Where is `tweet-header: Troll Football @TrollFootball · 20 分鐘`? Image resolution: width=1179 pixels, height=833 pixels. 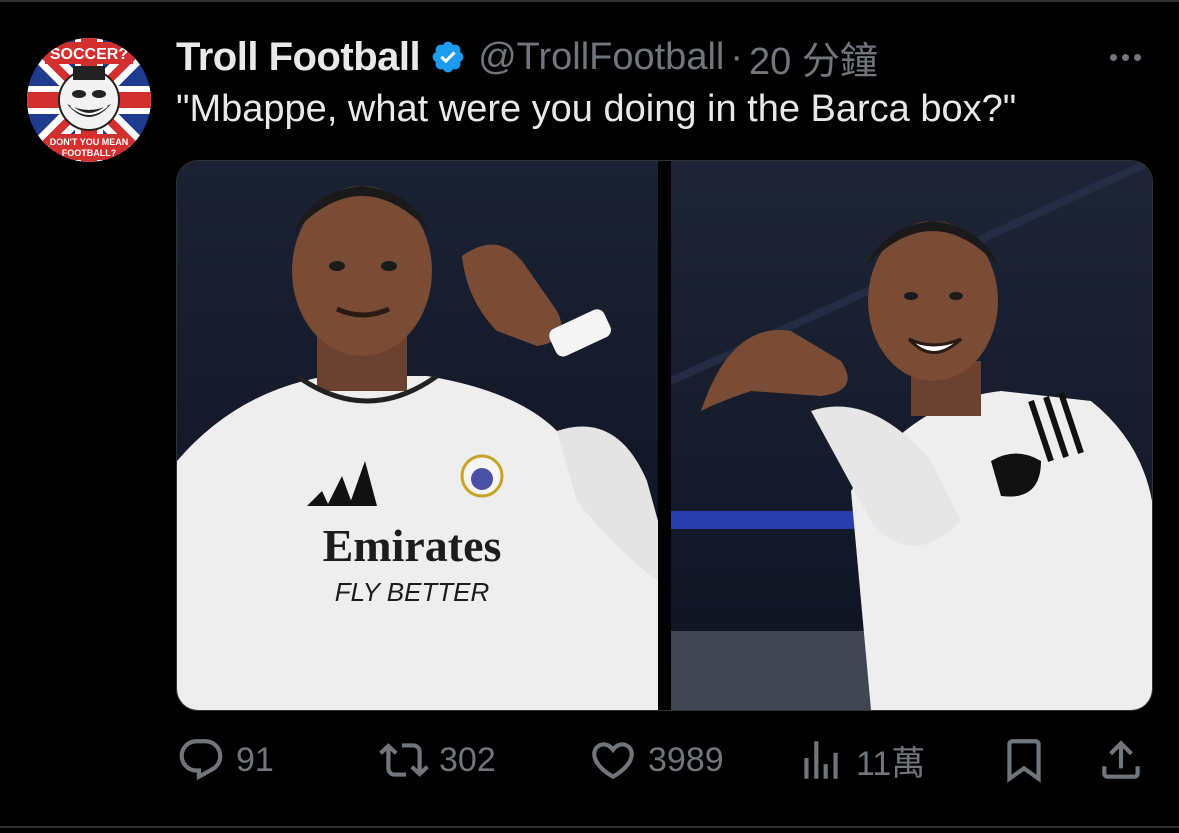 tweet-header: Troll Football @TrollFootball · 20 分鐘 is located at coordinates (527, 57).